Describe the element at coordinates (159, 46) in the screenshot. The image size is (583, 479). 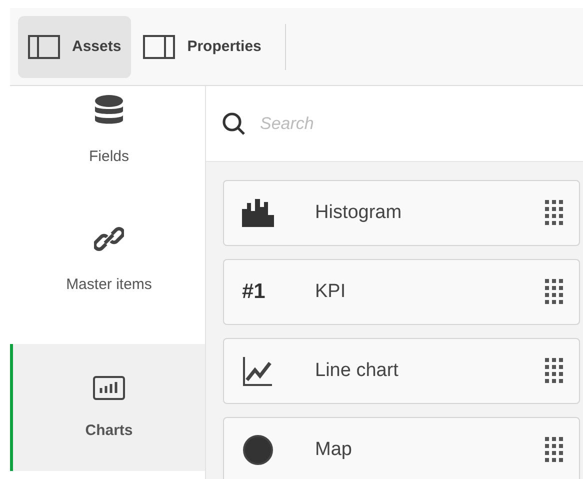
I see `right-panel-icon` at that location.